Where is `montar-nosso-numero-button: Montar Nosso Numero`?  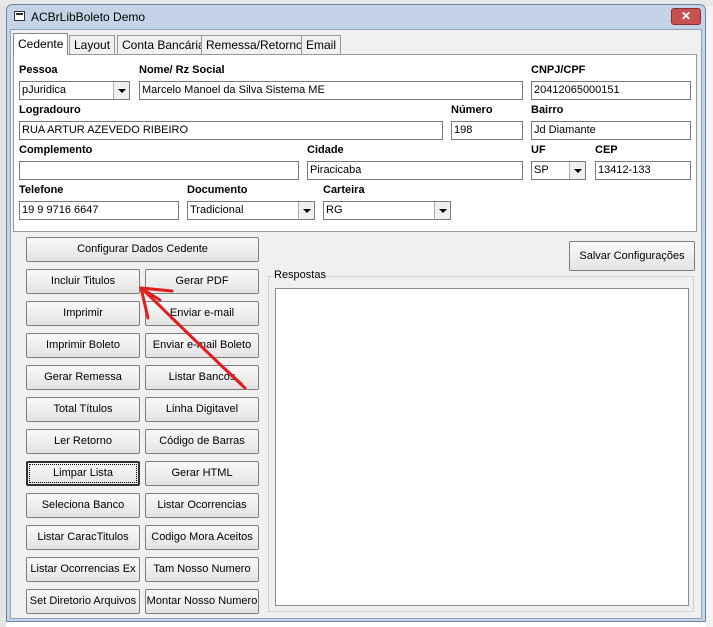
montar-nosso-numero-button: Montar Nosso Numero is located at coordinates (202, 601).